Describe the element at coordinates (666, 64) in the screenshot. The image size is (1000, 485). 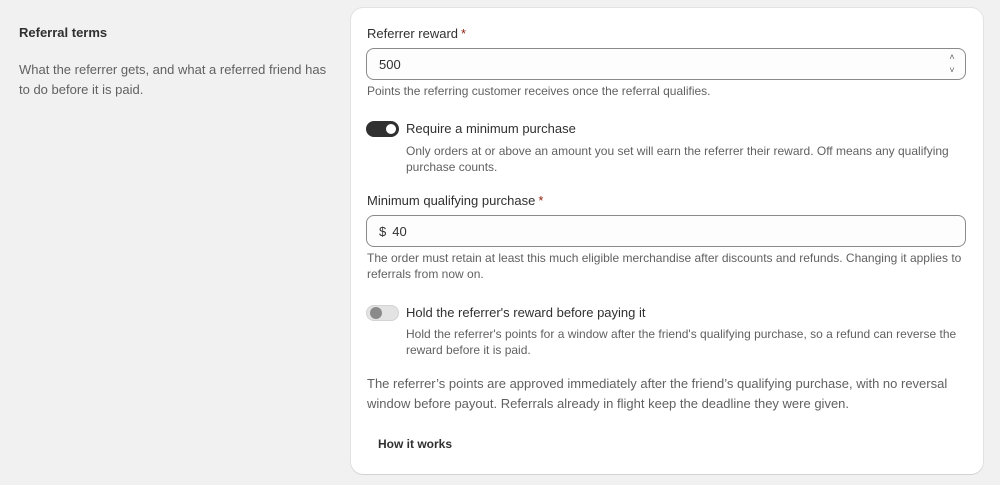
I see `referrer-reward-input: 500 ˄ ˅` at that location.